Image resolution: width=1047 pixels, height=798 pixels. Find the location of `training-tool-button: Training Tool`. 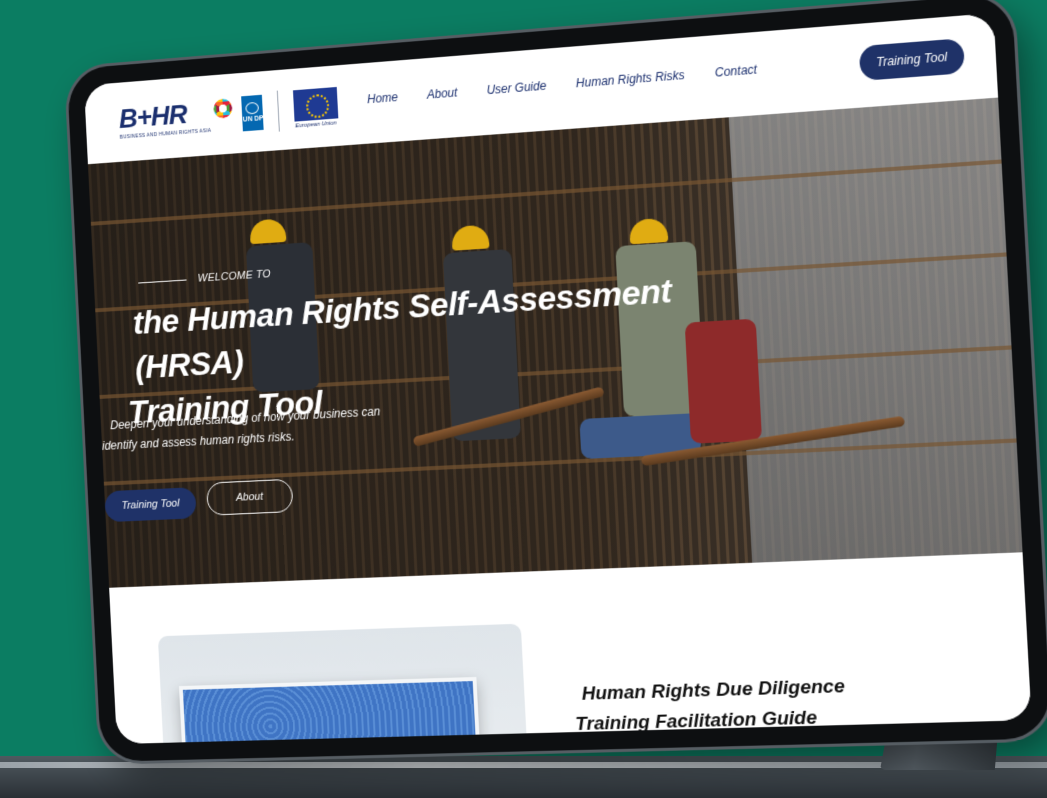

training-tool-button: Training Tool is located at coordinates (150, 504).